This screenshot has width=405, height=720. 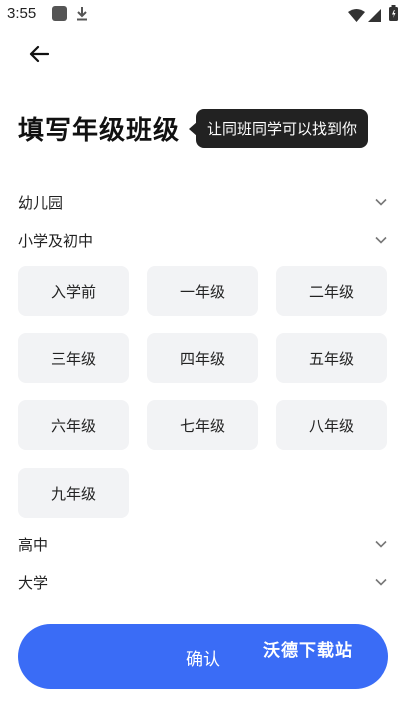 I want to click on arrow-left-icon, so click(x=39, y=56).